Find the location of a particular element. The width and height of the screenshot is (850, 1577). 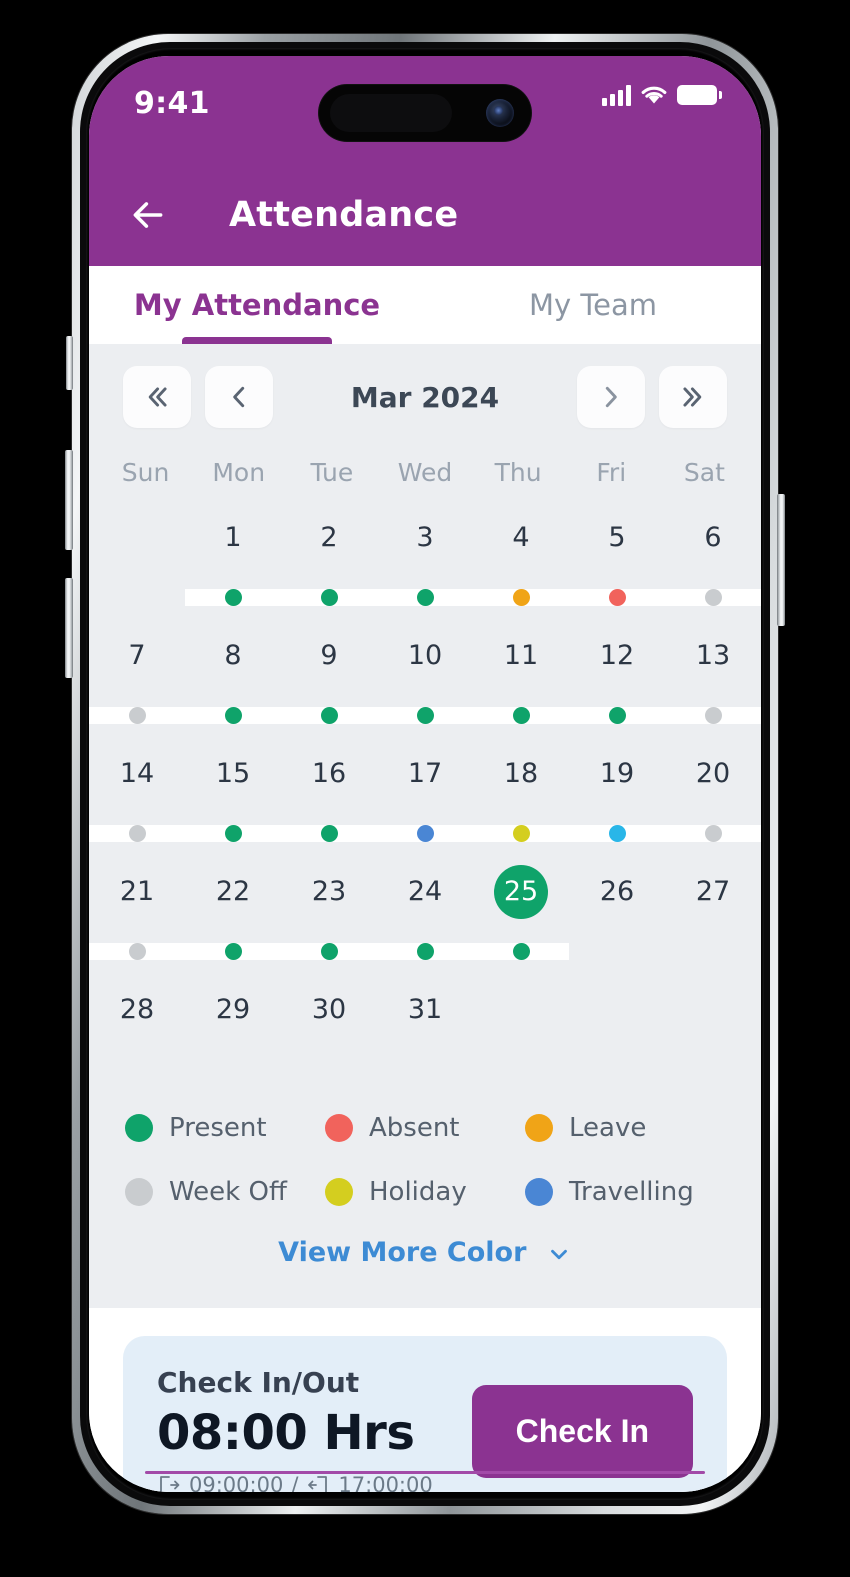

silent-switch-button is located at coordinates (69, 363).